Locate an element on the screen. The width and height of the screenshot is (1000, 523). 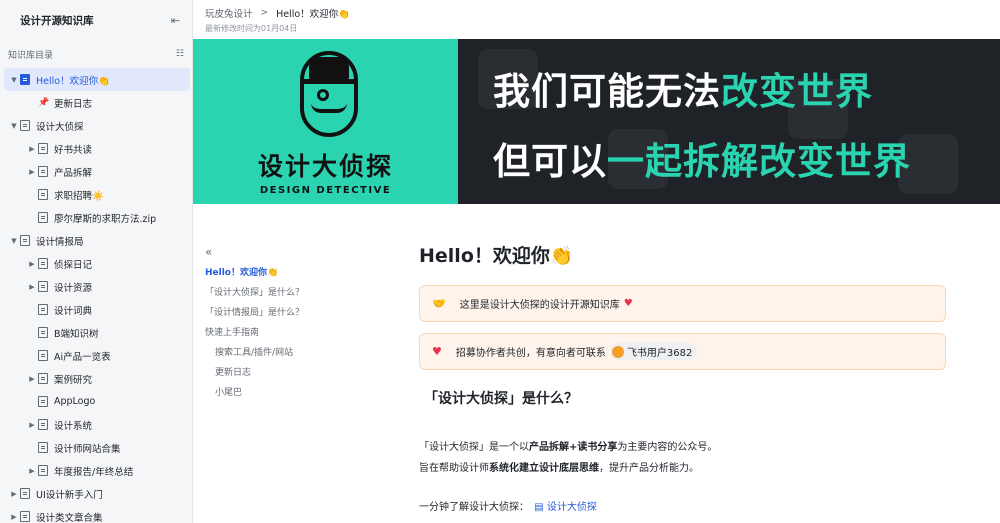
outline-item: 「设计情报局」是什么？ is located at coordinates (294, 313).